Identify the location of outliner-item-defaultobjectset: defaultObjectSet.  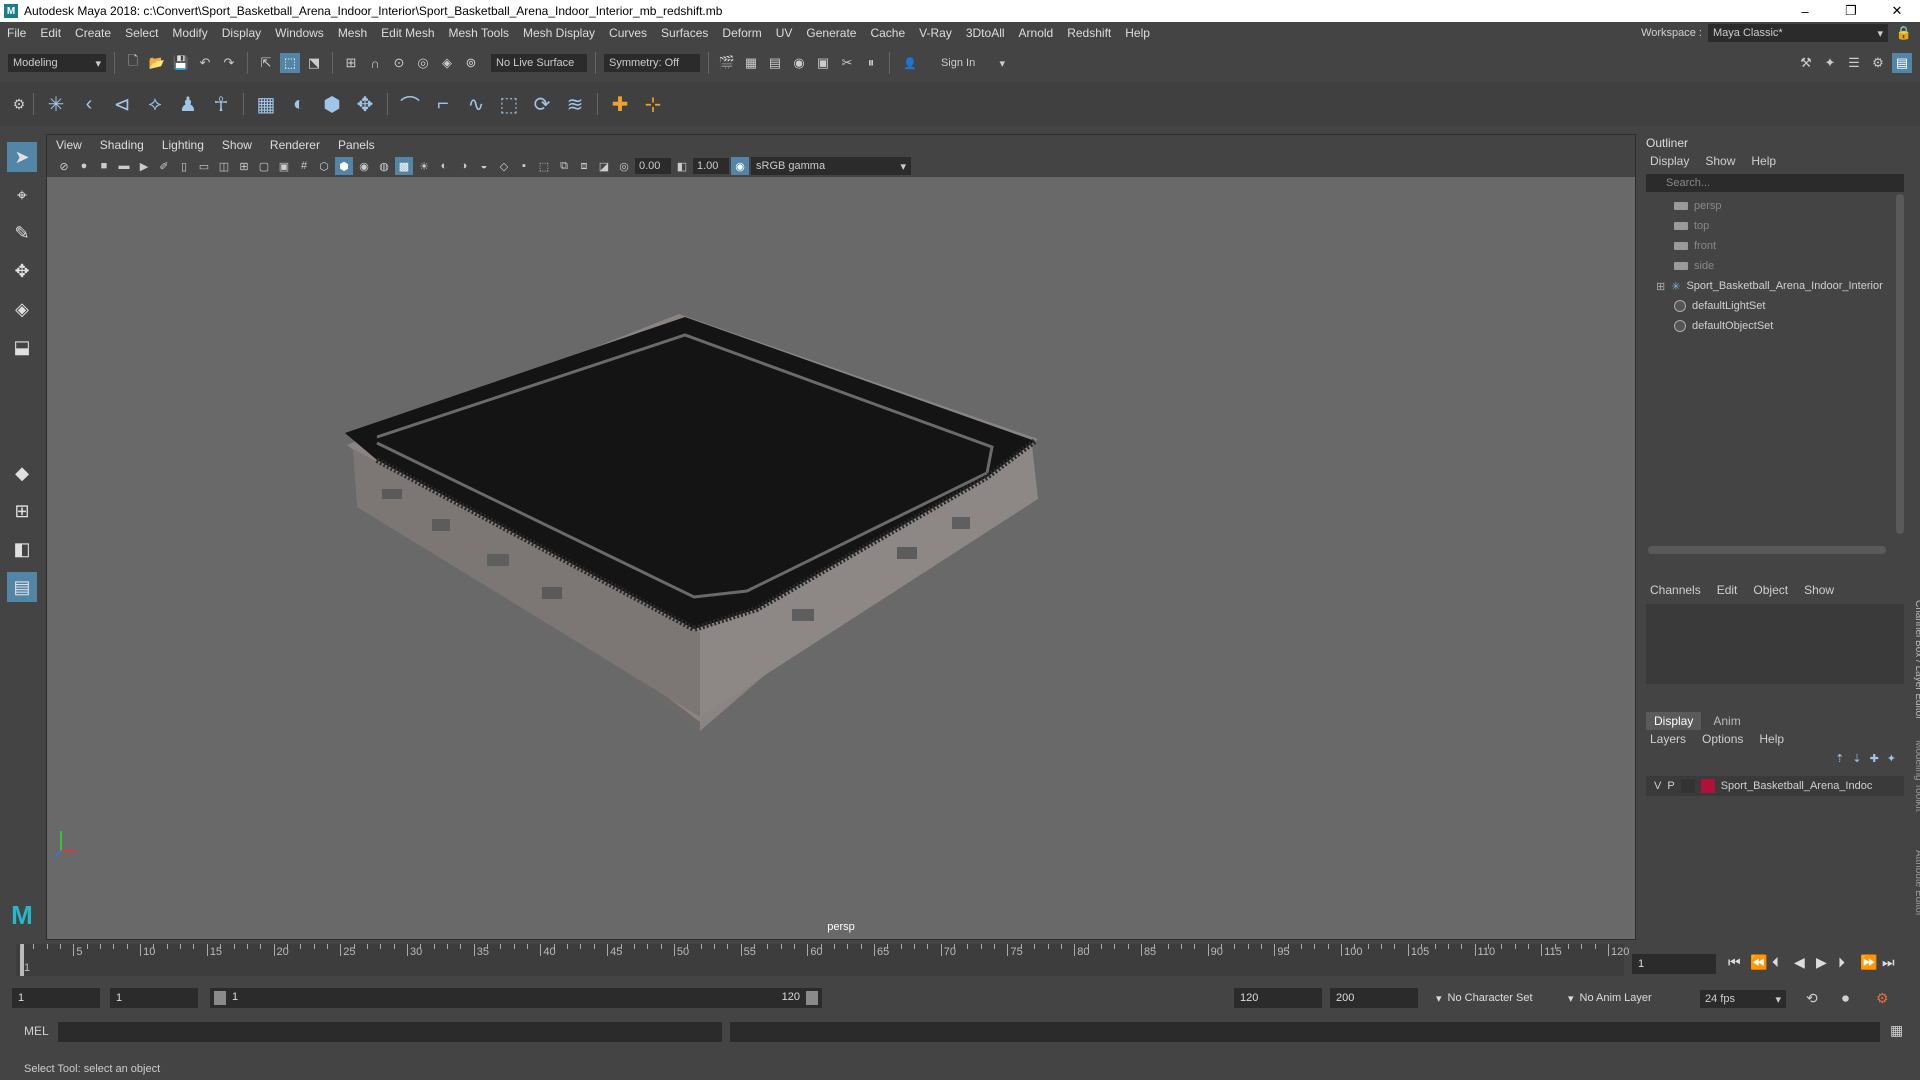
(1775, 326).